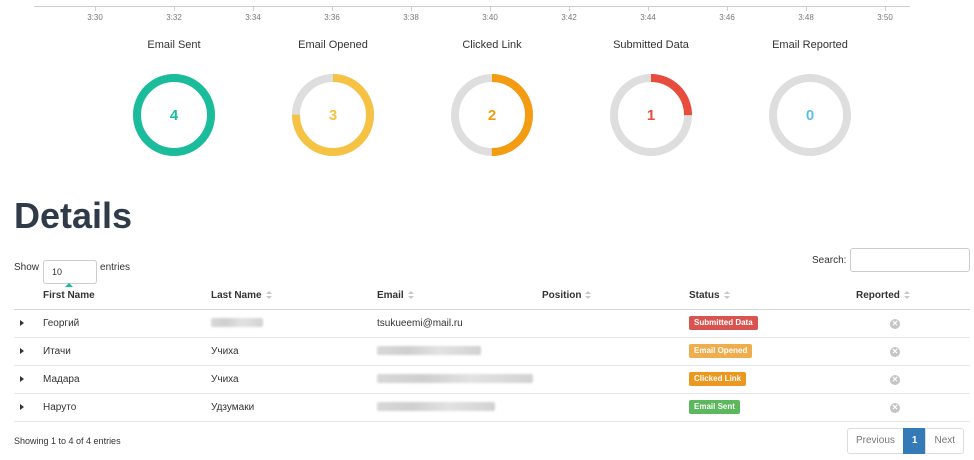 Image resolution: width=974 pixels, height=460 pixels. Describe the element at coordinates (127, 379) in the screenshot. I see `first-name-cell: Мадара` at that location.